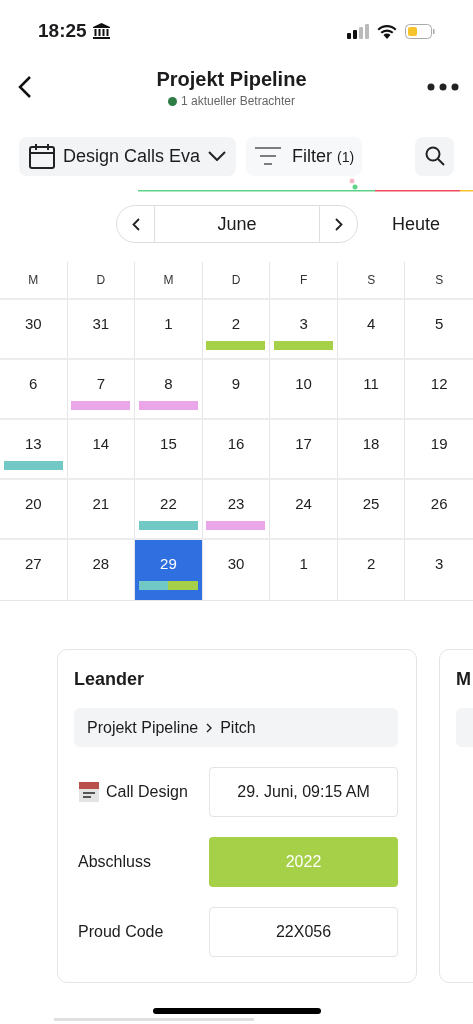 This screenshot has height=1024, width=473. Describe the element at coordinates (237, 224) in the screenshot. I see `month-label: June` at that location.